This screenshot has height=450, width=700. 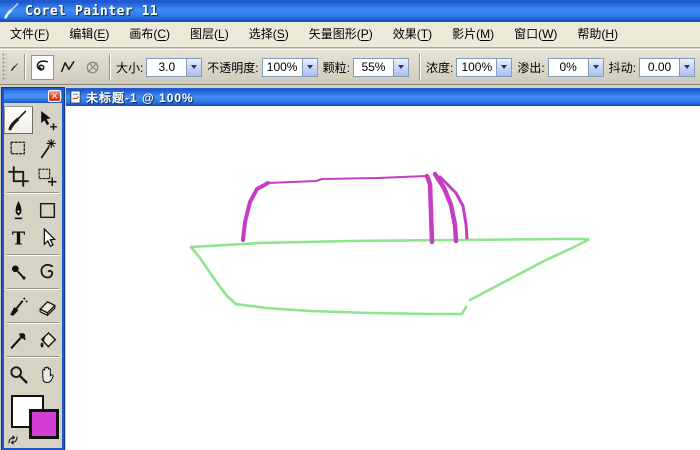 What do you see at coordinates (659, 67) in the screenshot?
I see `jitter-value: 0.00` at bounding box center [659, 67].